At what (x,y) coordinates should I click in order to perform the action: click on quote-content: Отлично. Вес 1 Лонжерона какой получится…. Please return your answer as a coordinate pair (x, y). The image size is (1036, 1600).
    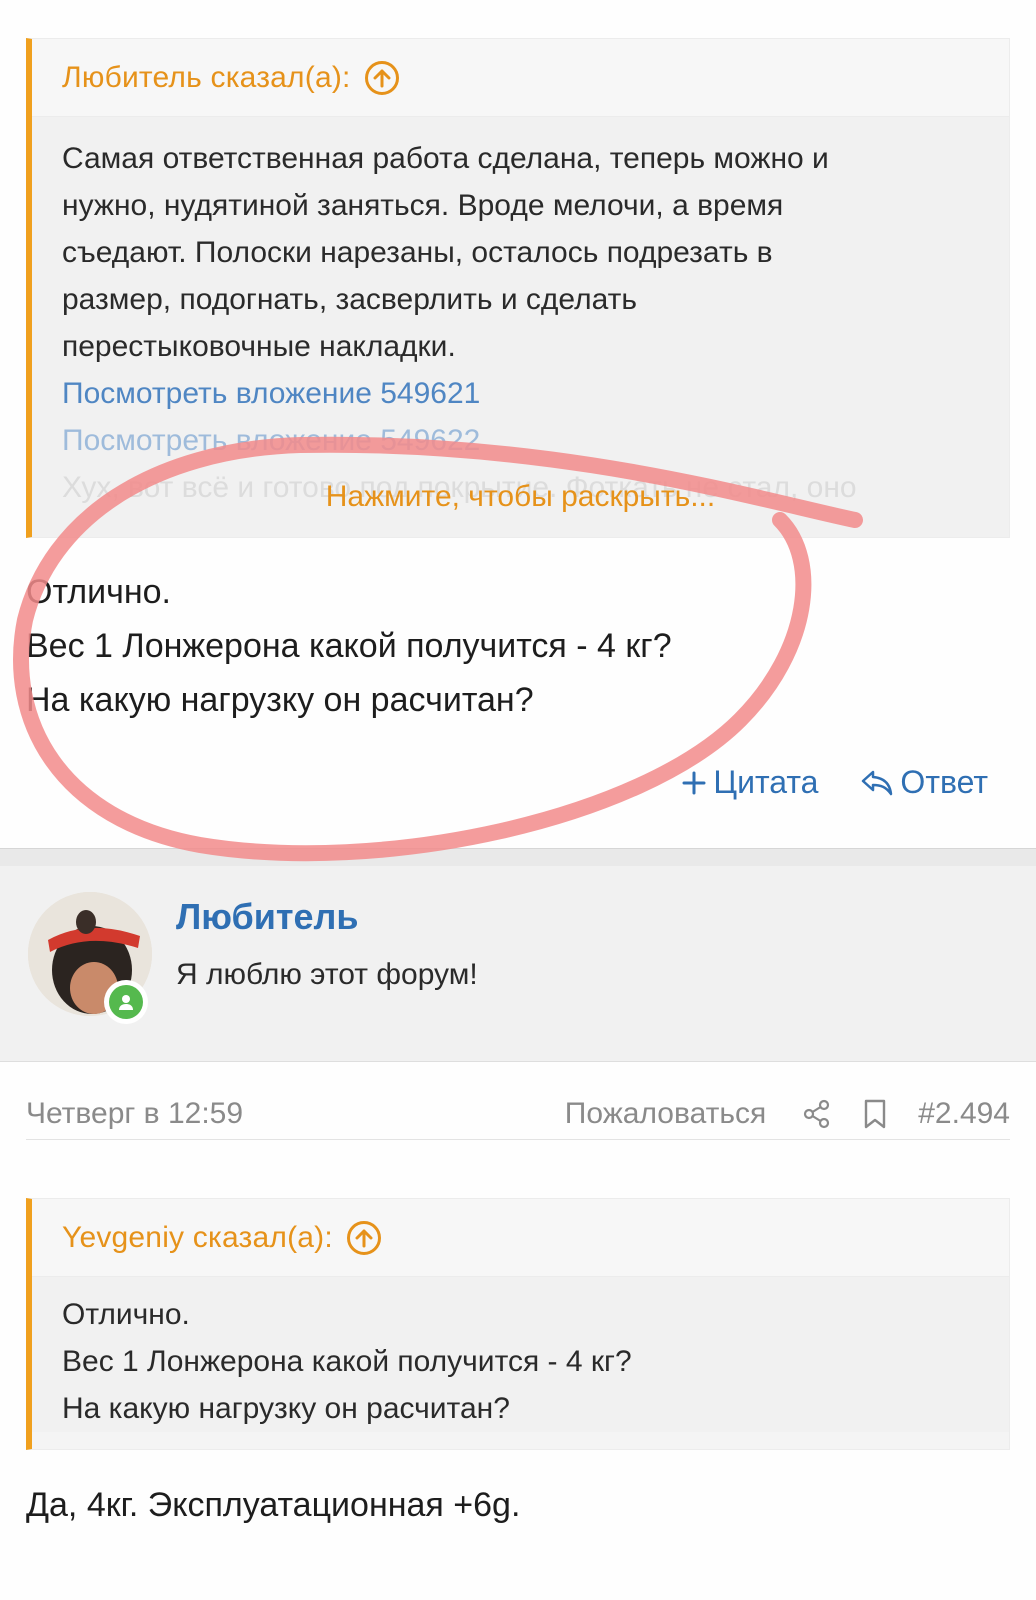
    Looking at the image, I should click on (520, 1354).